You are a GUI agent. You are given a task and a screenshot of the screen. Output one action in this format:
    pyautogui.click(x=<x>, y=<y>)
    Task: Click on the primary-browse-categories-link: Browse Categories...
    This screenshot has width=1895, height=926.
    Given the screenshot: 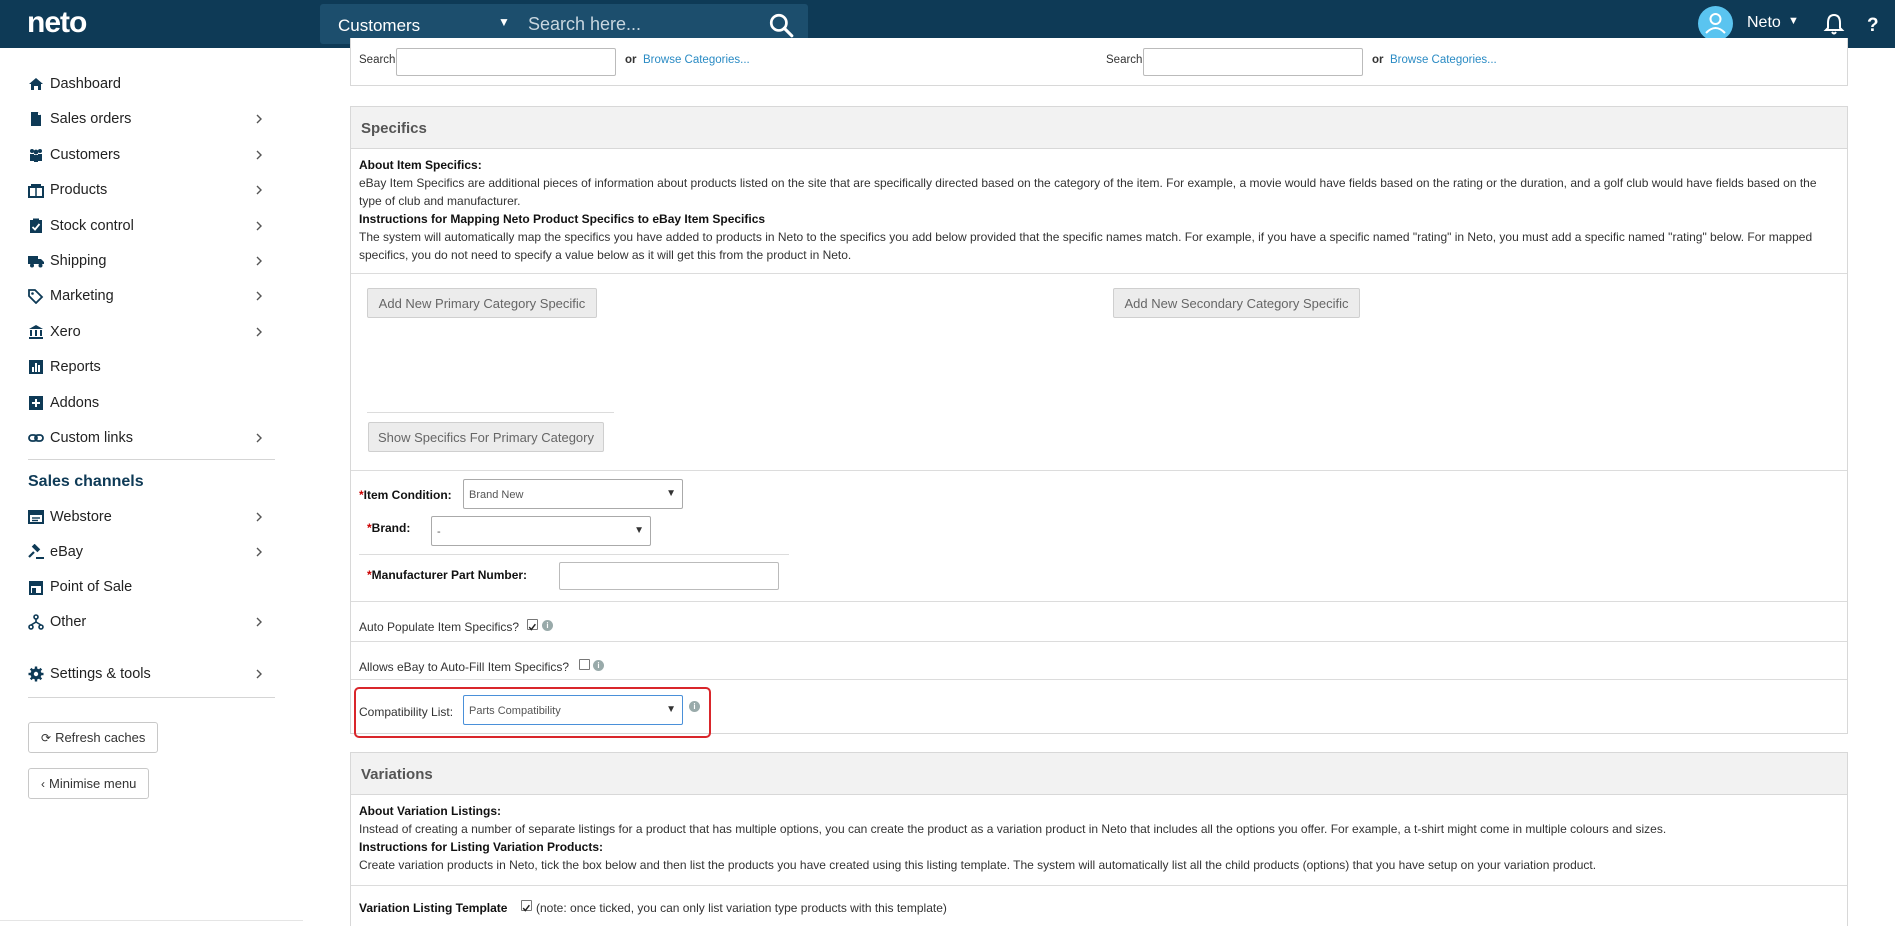 What is the action you would take?
    pyautogui.click(x=696, y=60)
    